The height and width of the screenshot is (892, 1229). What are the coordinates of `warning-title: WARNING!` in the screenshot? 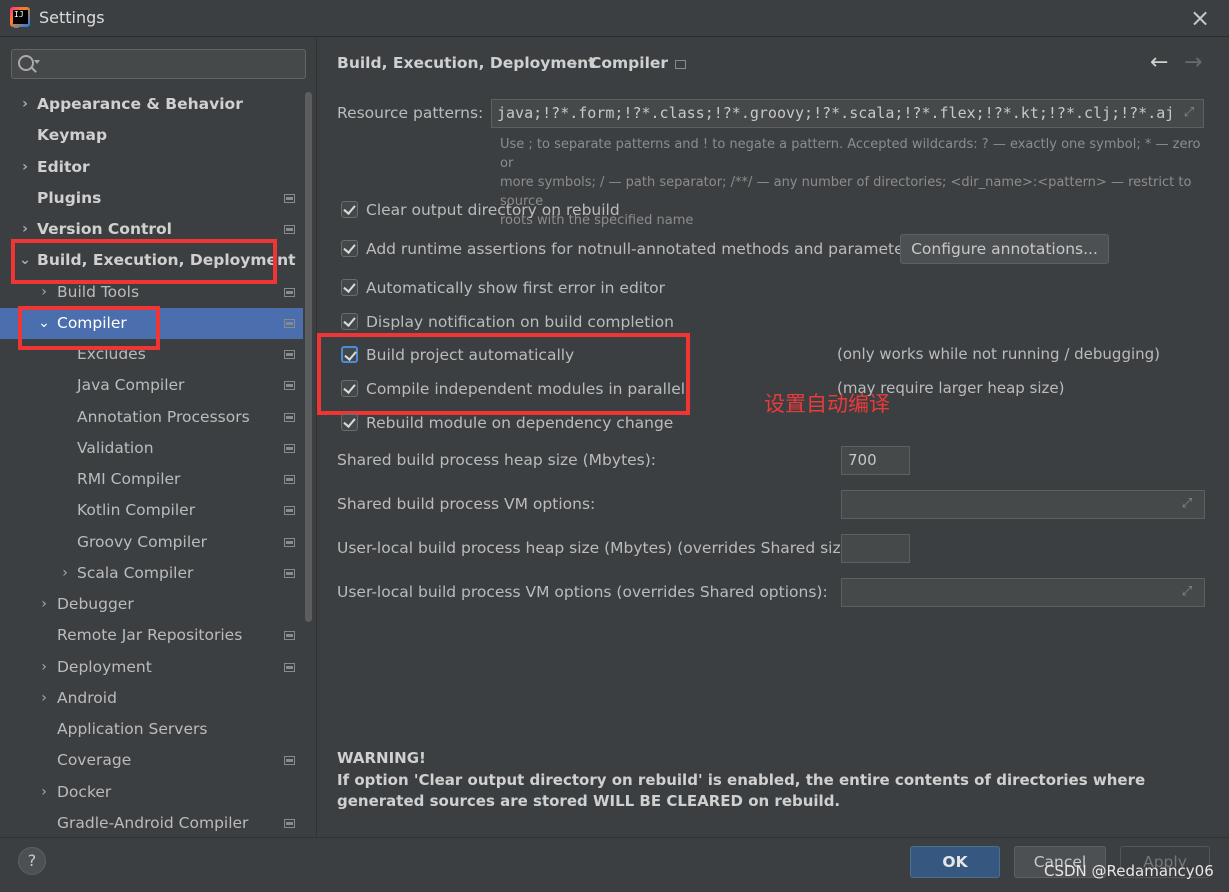 It's located at (381, 758).